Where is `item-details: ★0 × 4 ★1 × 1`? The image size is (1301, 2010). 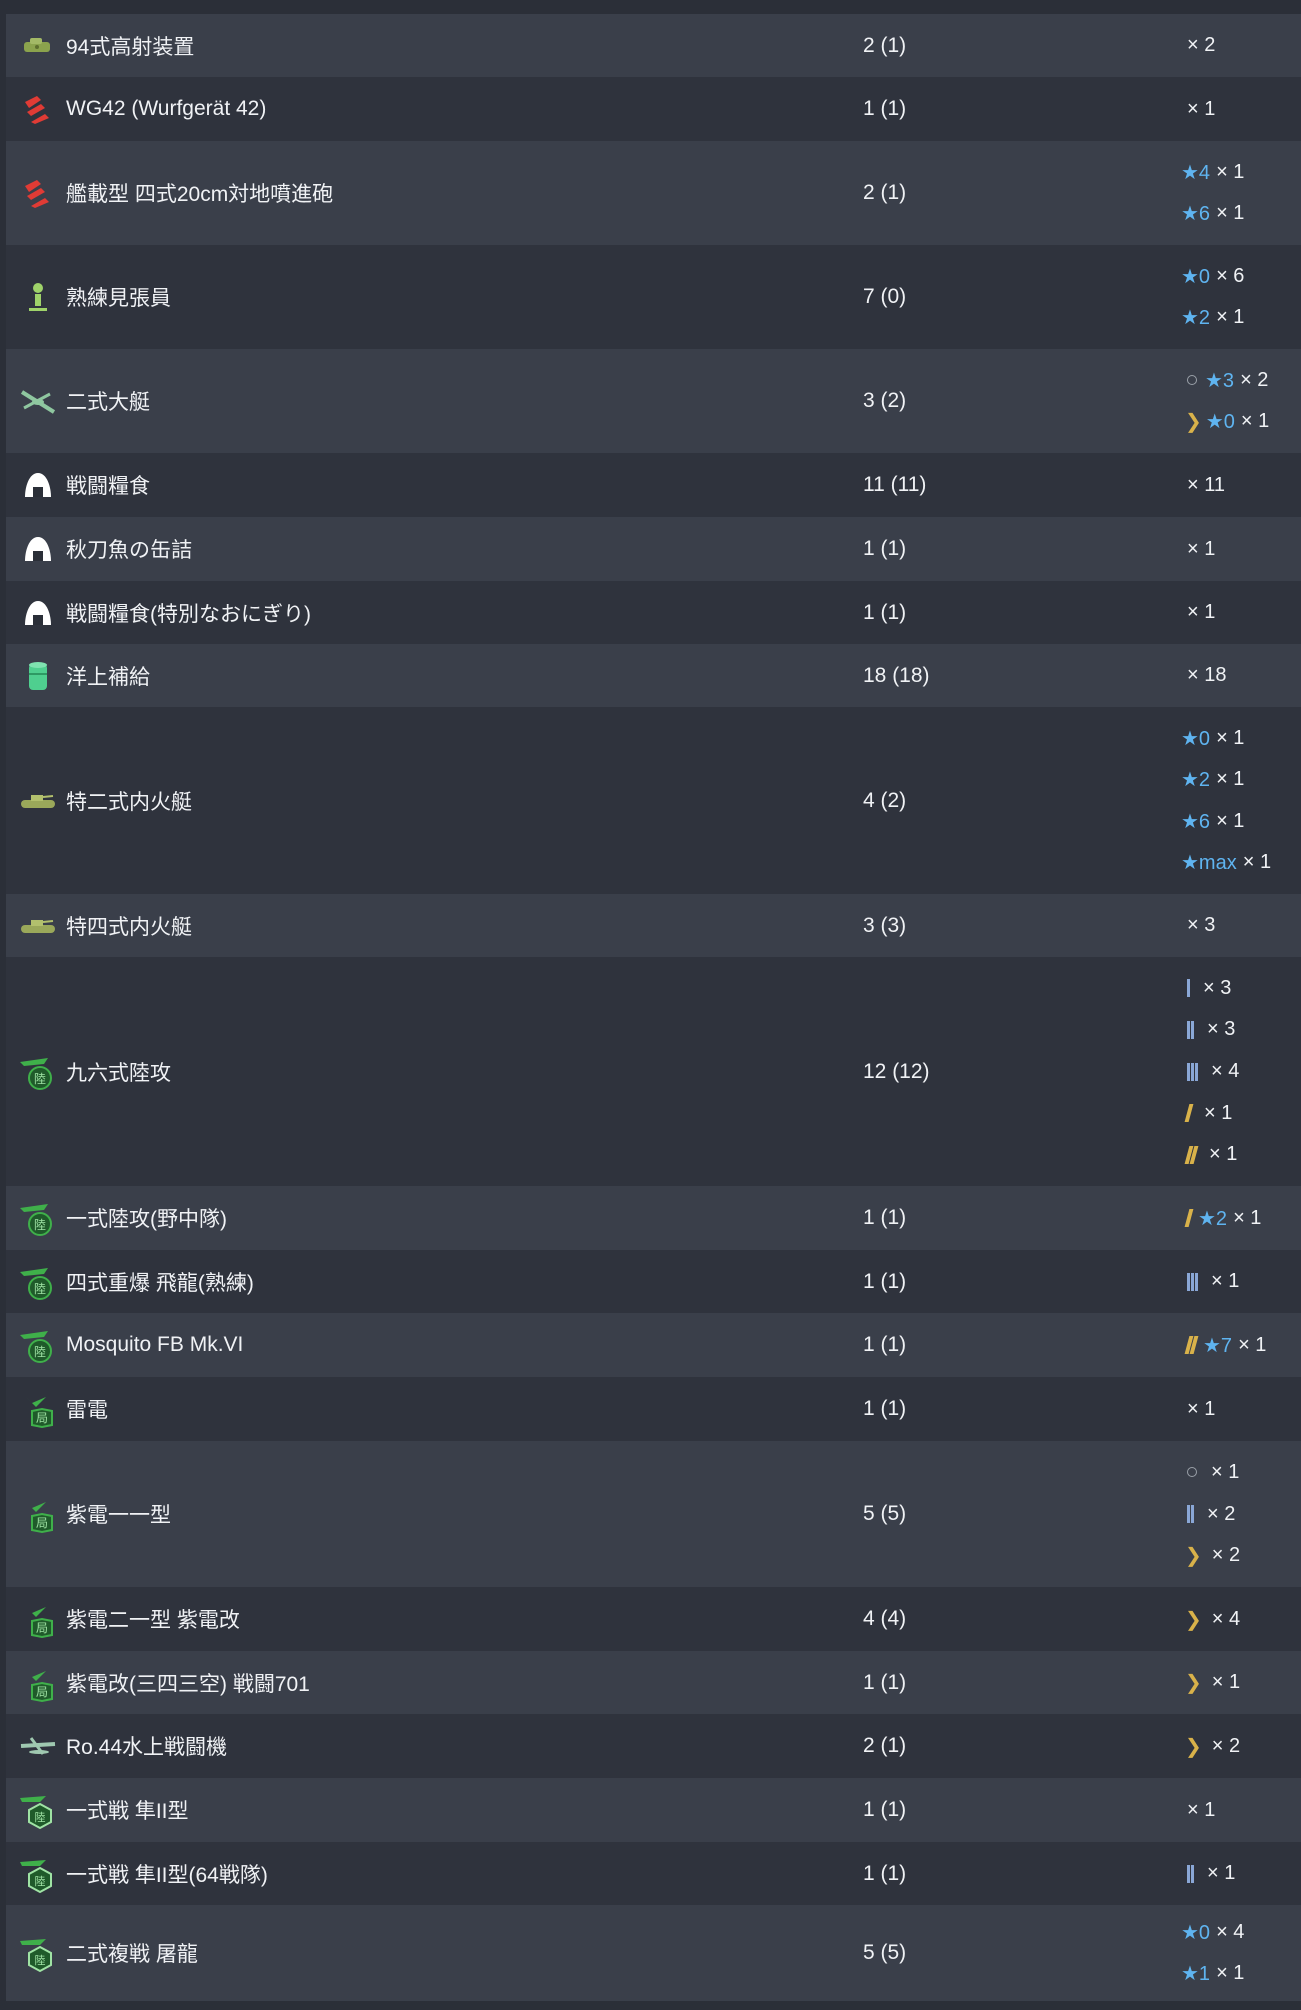
item-details: ★0 × 4 ★1 × 1 is located at coordinates (1212, 1952).